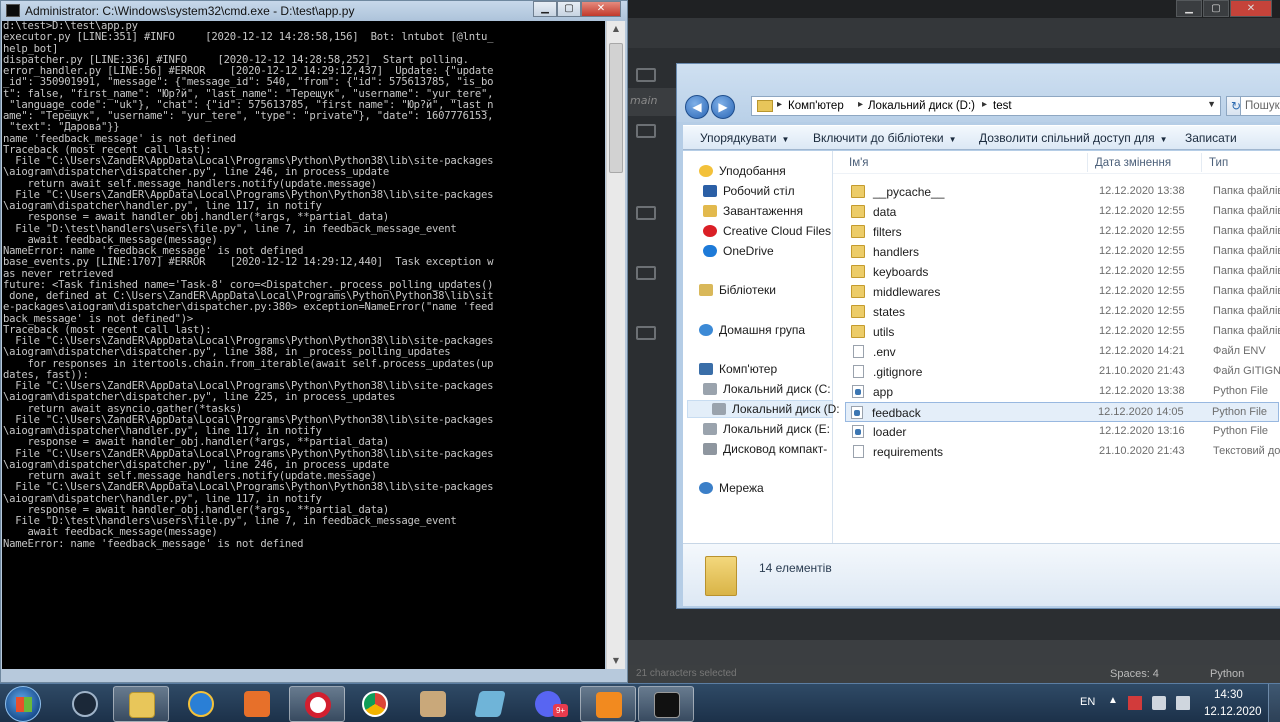 Image resolution: width=1280 pixels, height=722 pixels. What do you see at coordinates (1063, 432) in the screenshot?
I see `file-row: loader 12.12.2020 13:16 Python File` at bounding box center [1063, 432].